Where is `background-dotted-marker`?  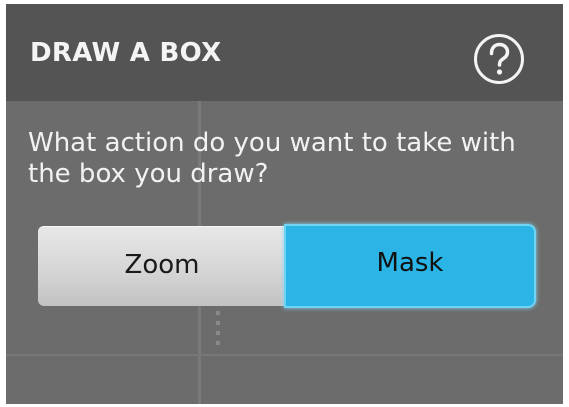 background-dotted-marker is located at coordinates (218, 331).